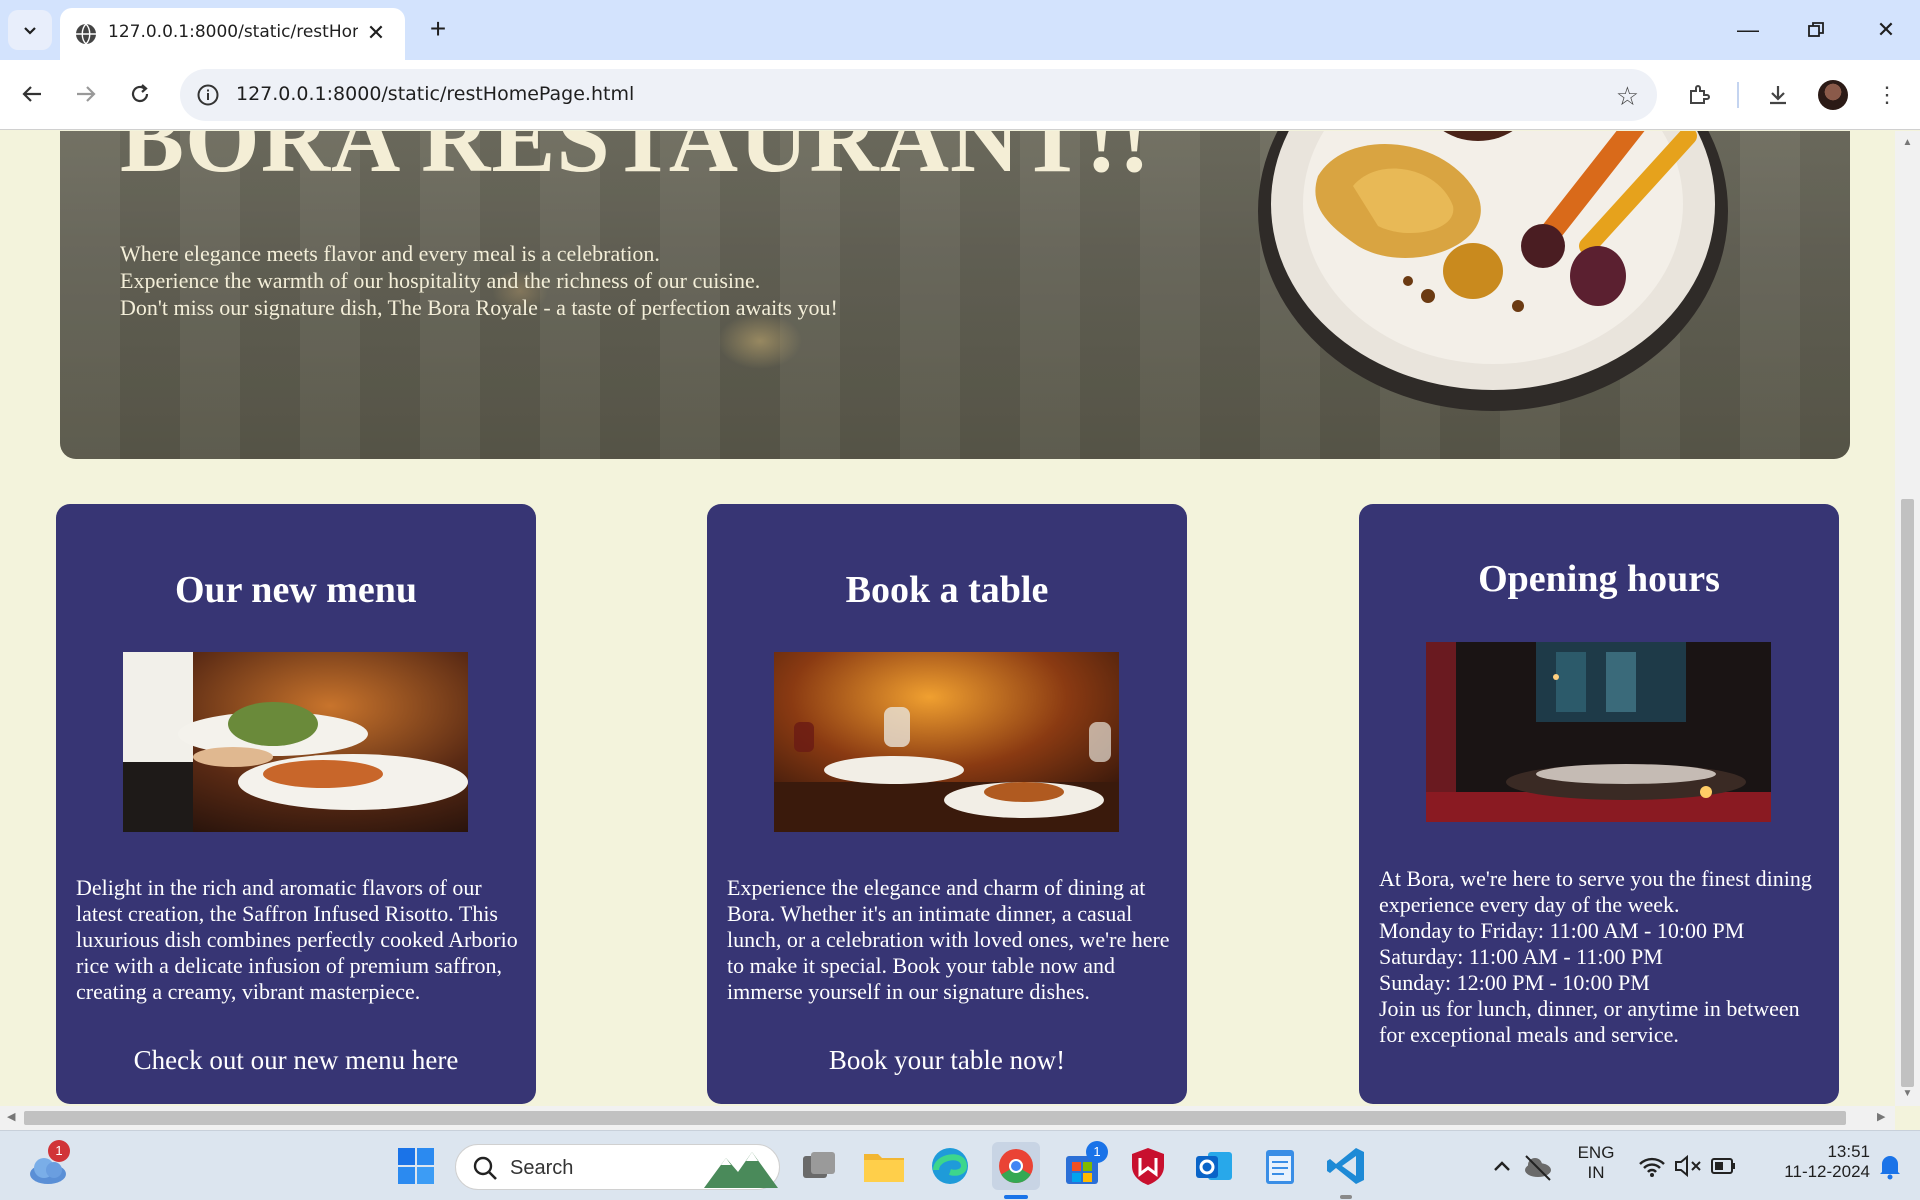 The image size is (1920, 1200). I want to click on hours-saturday: Saturday: 11:00 AM - 11:00 PM, so click(1521, 956).